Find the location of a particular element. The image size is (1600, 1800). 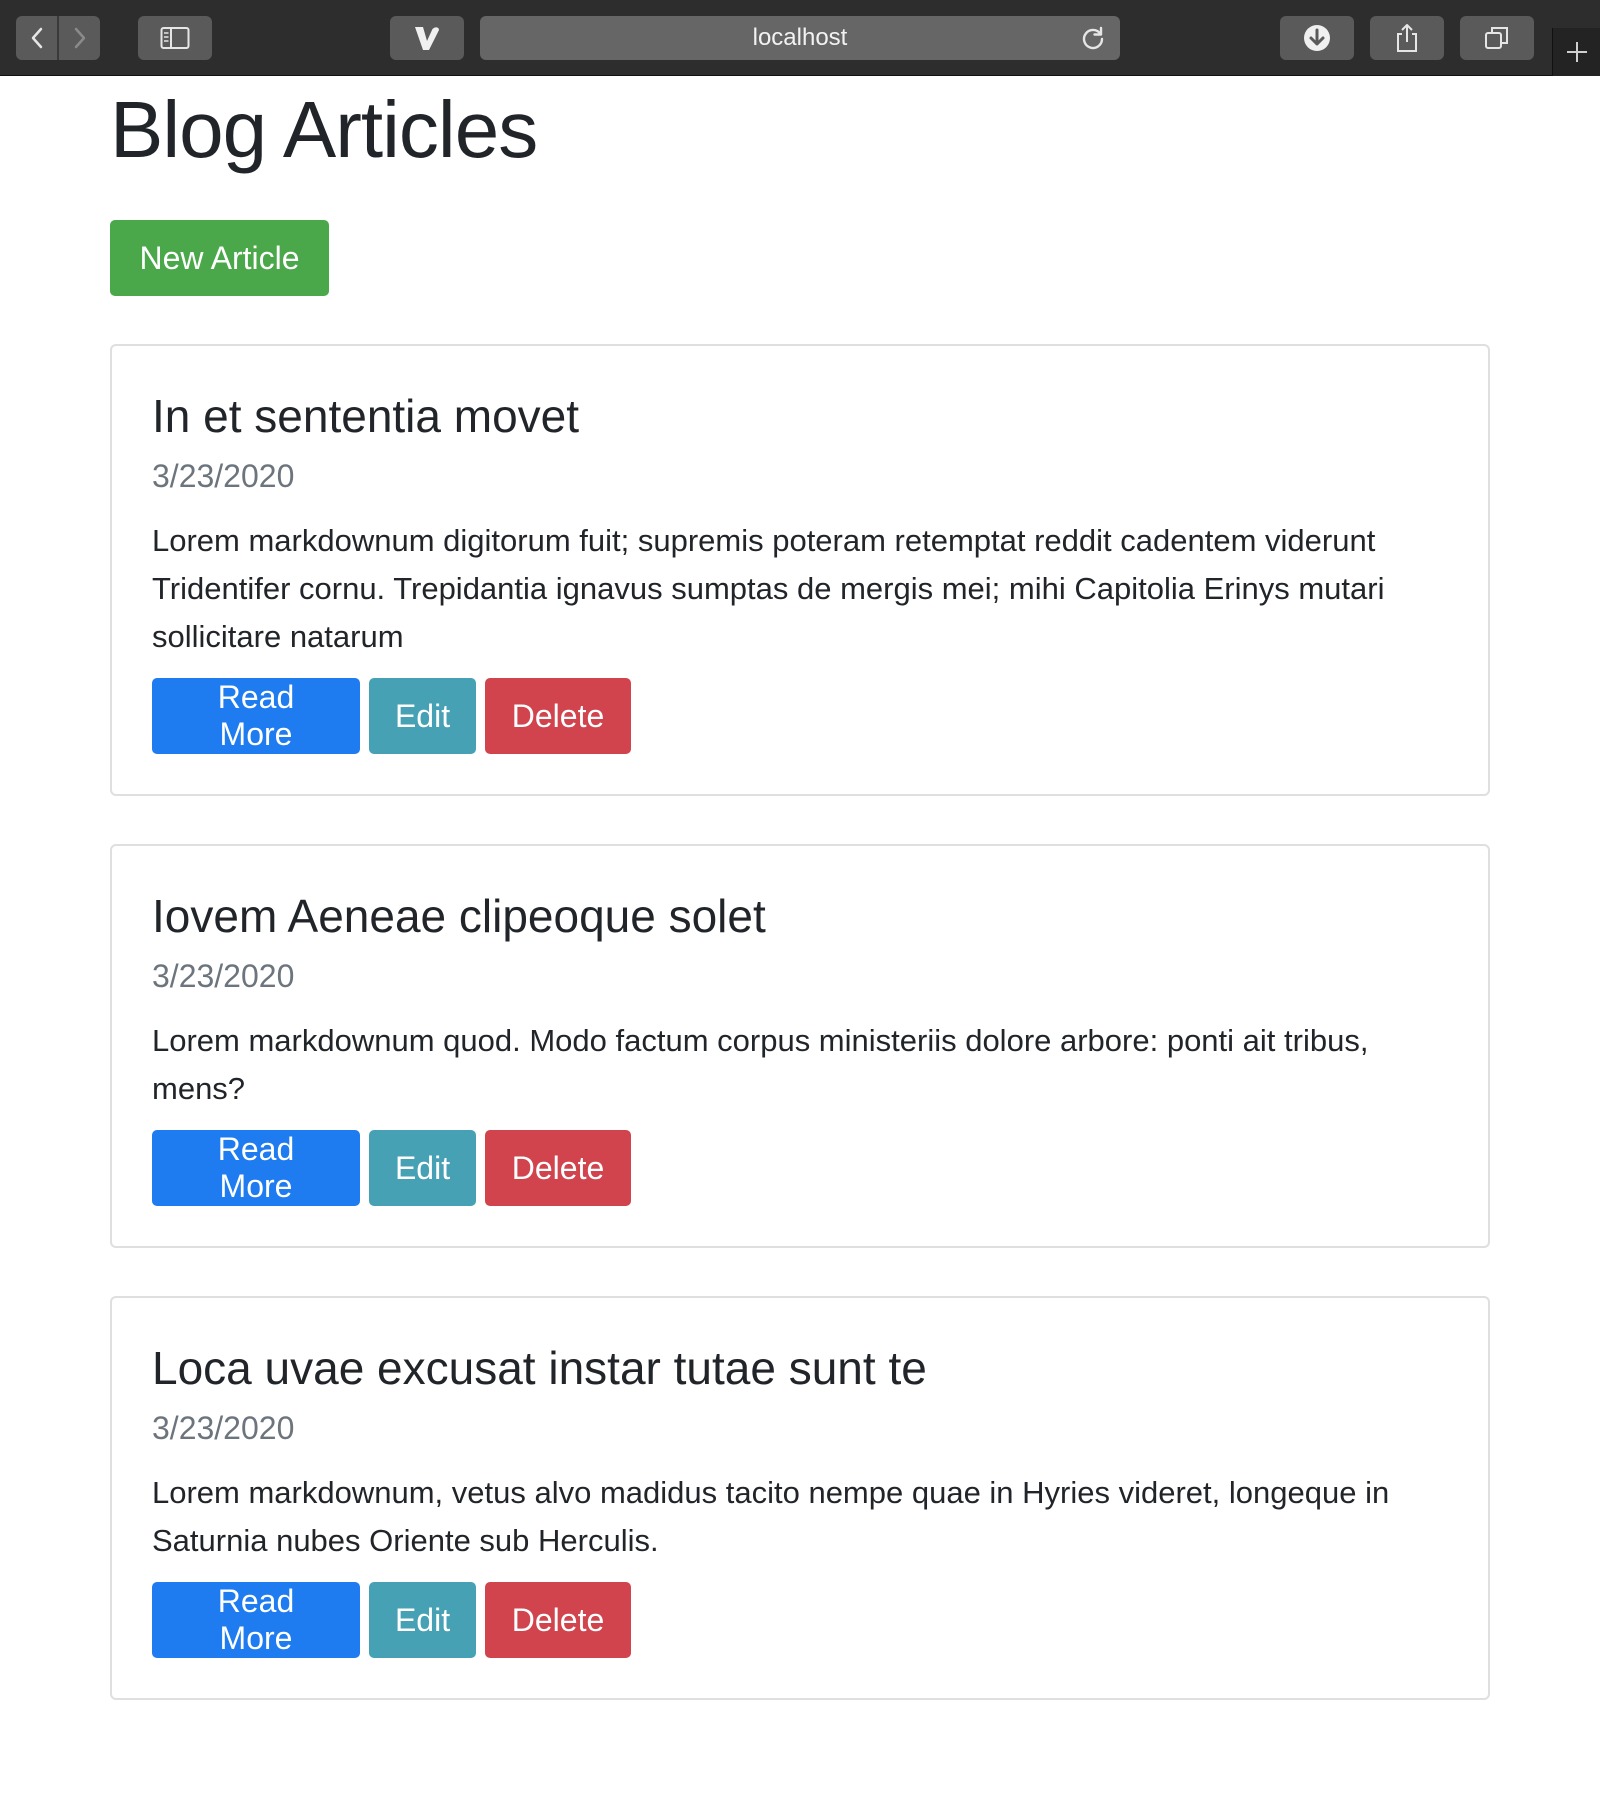

share-button is located at coordinates (1407, 38).